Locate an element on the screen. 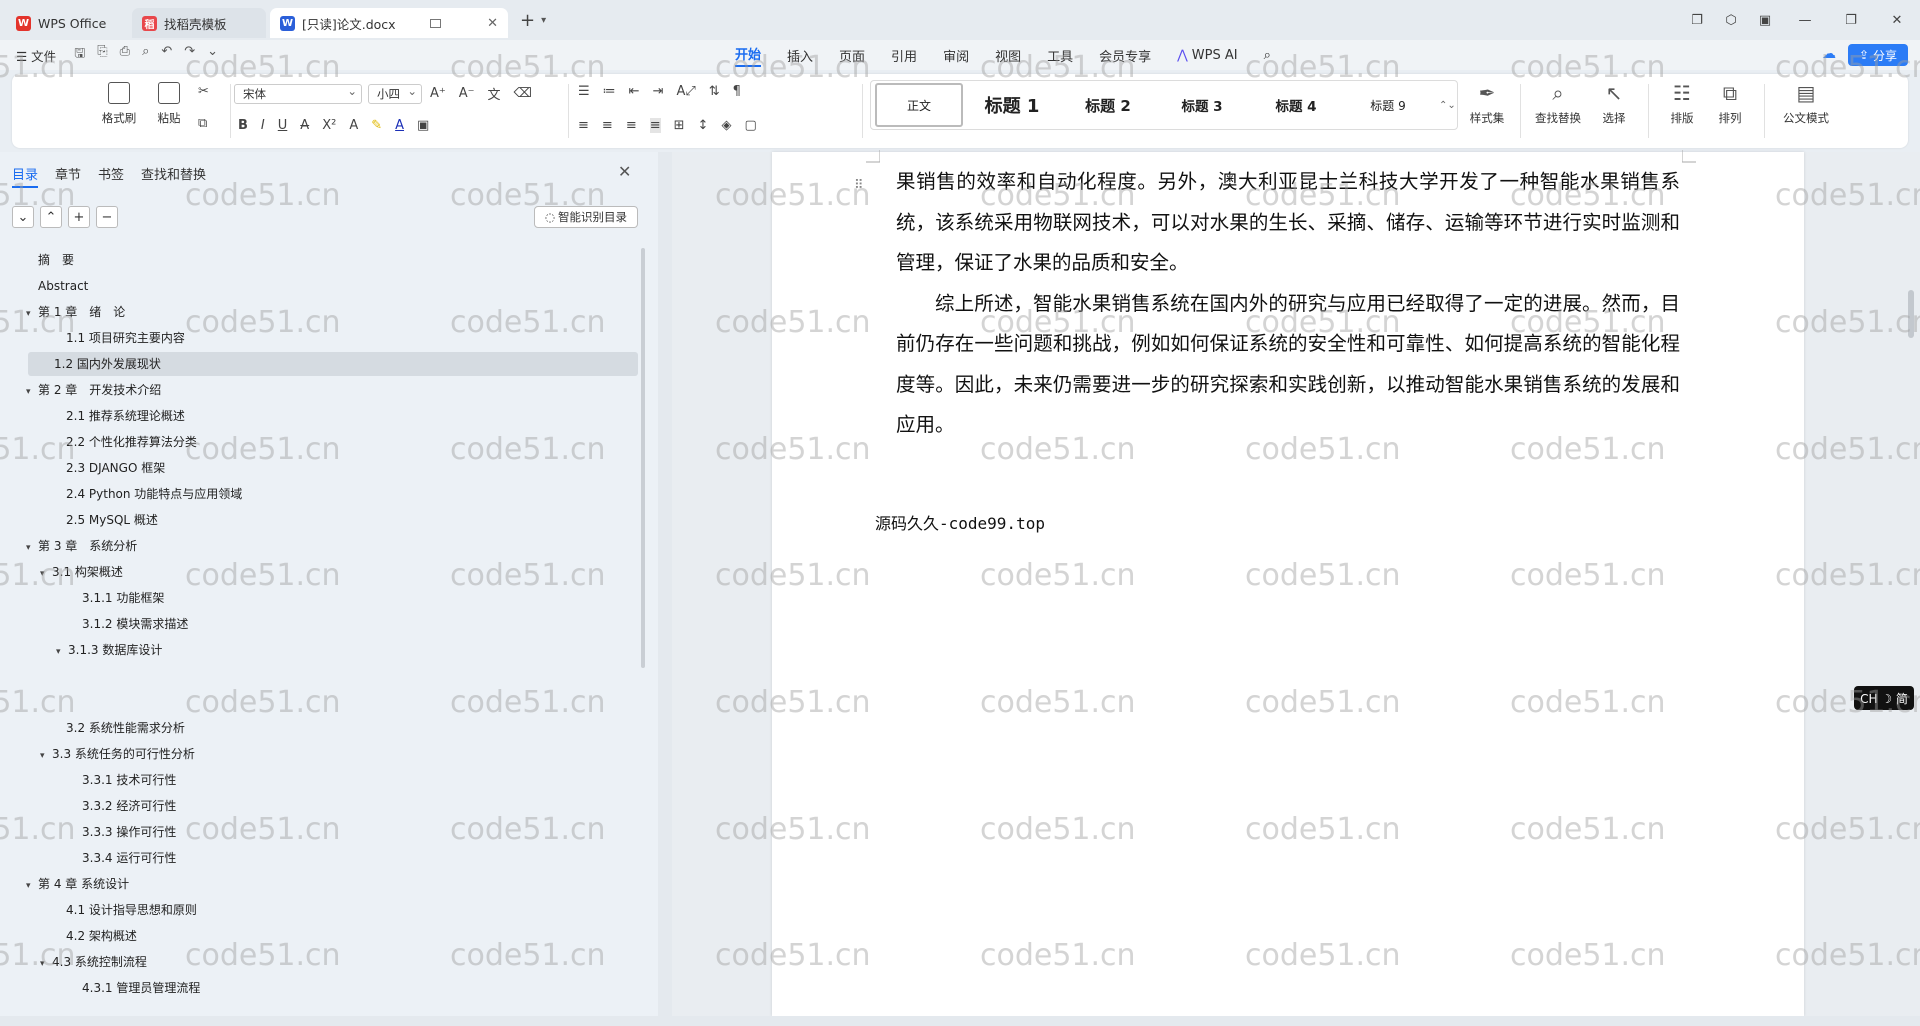 Image resolution: width=1920 pixels, height=1026 pixels. ime-indicator: CH ☽ 简 is located at coordinates (1884, 698).